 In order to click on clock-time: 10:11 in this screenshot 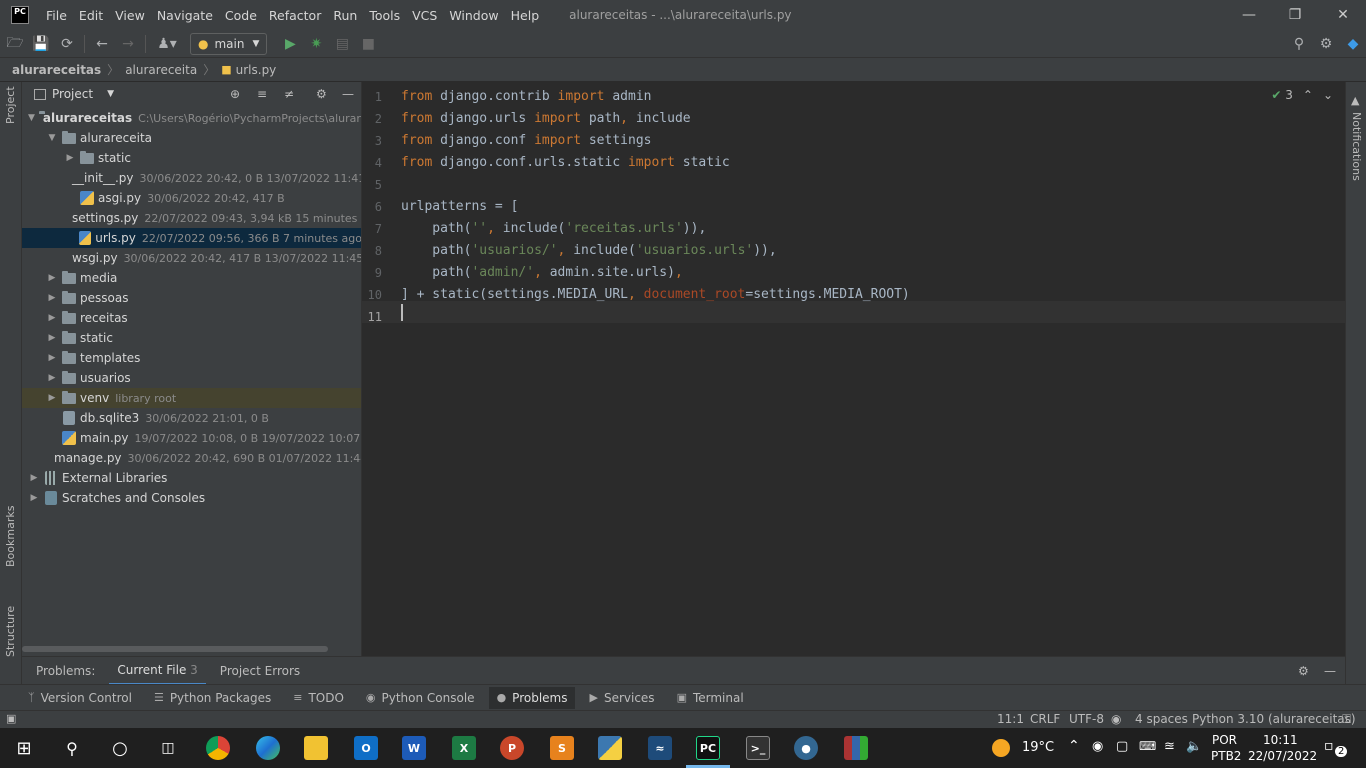, I will do `click(1280, 740)`.